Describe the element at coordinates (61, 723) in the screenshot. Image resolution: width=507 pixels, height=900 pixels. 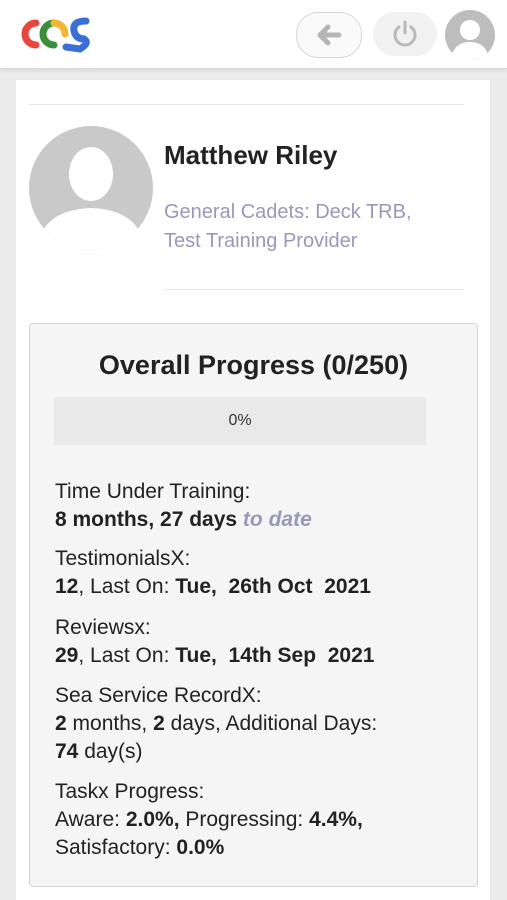
I see `sea-months: 2` at that location.